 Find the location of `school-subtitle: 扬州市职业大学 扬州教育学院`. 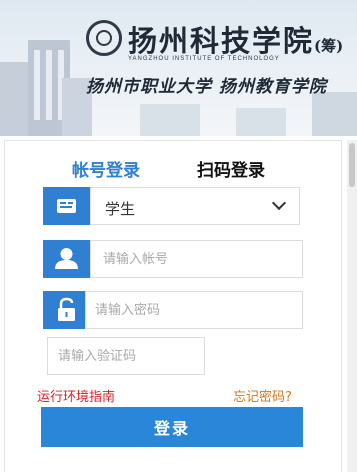

school-subtitle: 扬州市职业大学 扬州教育学院 is located at coordinates (206, 87).